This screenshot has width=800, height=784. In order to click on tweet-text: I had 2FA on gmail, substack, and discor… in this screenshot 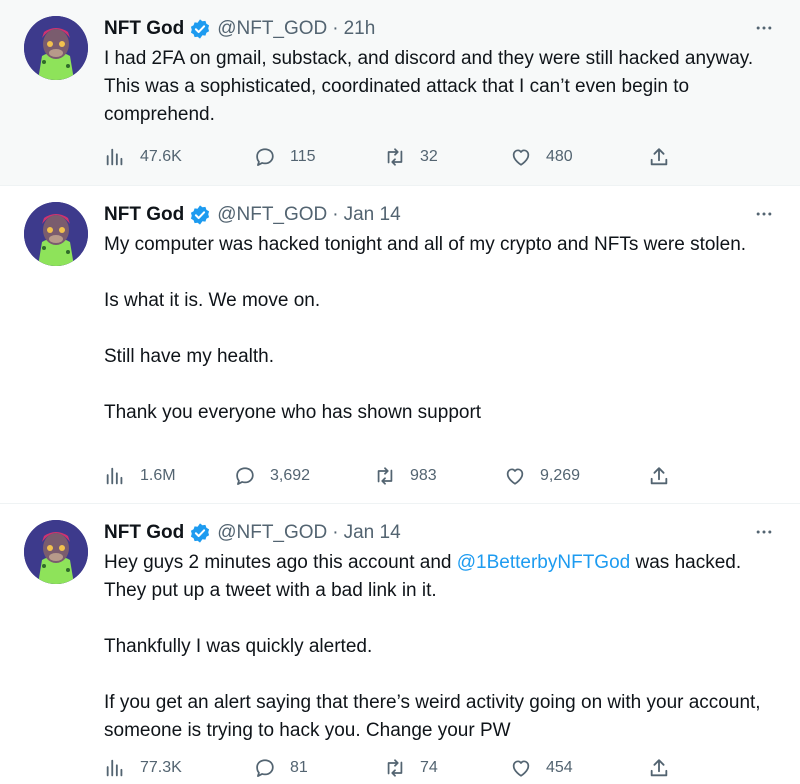, I will do `click(444, 87)`.